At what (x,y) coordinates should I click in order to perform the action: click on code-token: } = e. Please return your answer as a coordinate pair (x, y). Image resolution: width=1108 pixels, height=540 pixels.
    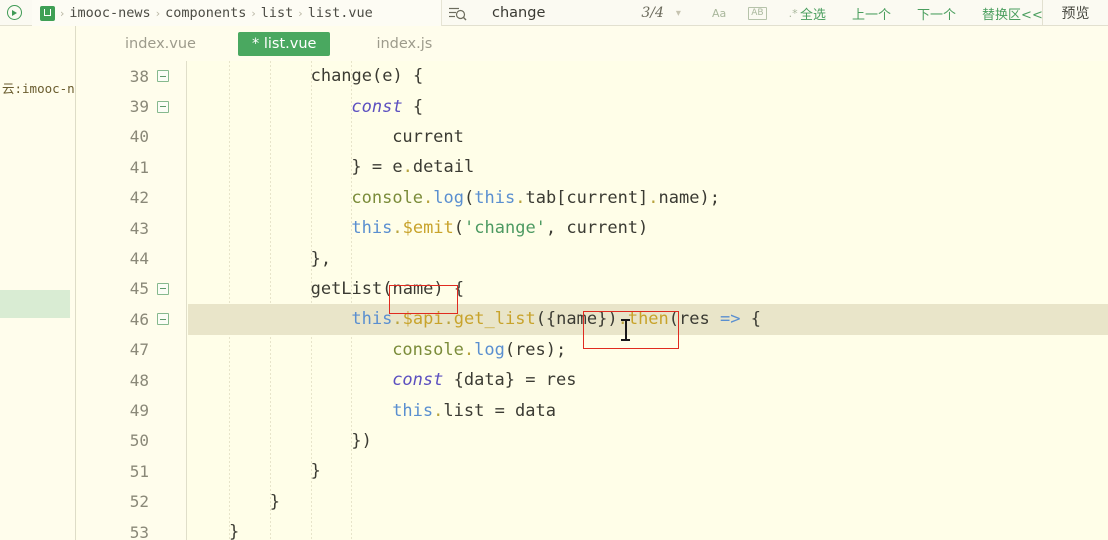
    Looking at the image, I should click on (377, 167).